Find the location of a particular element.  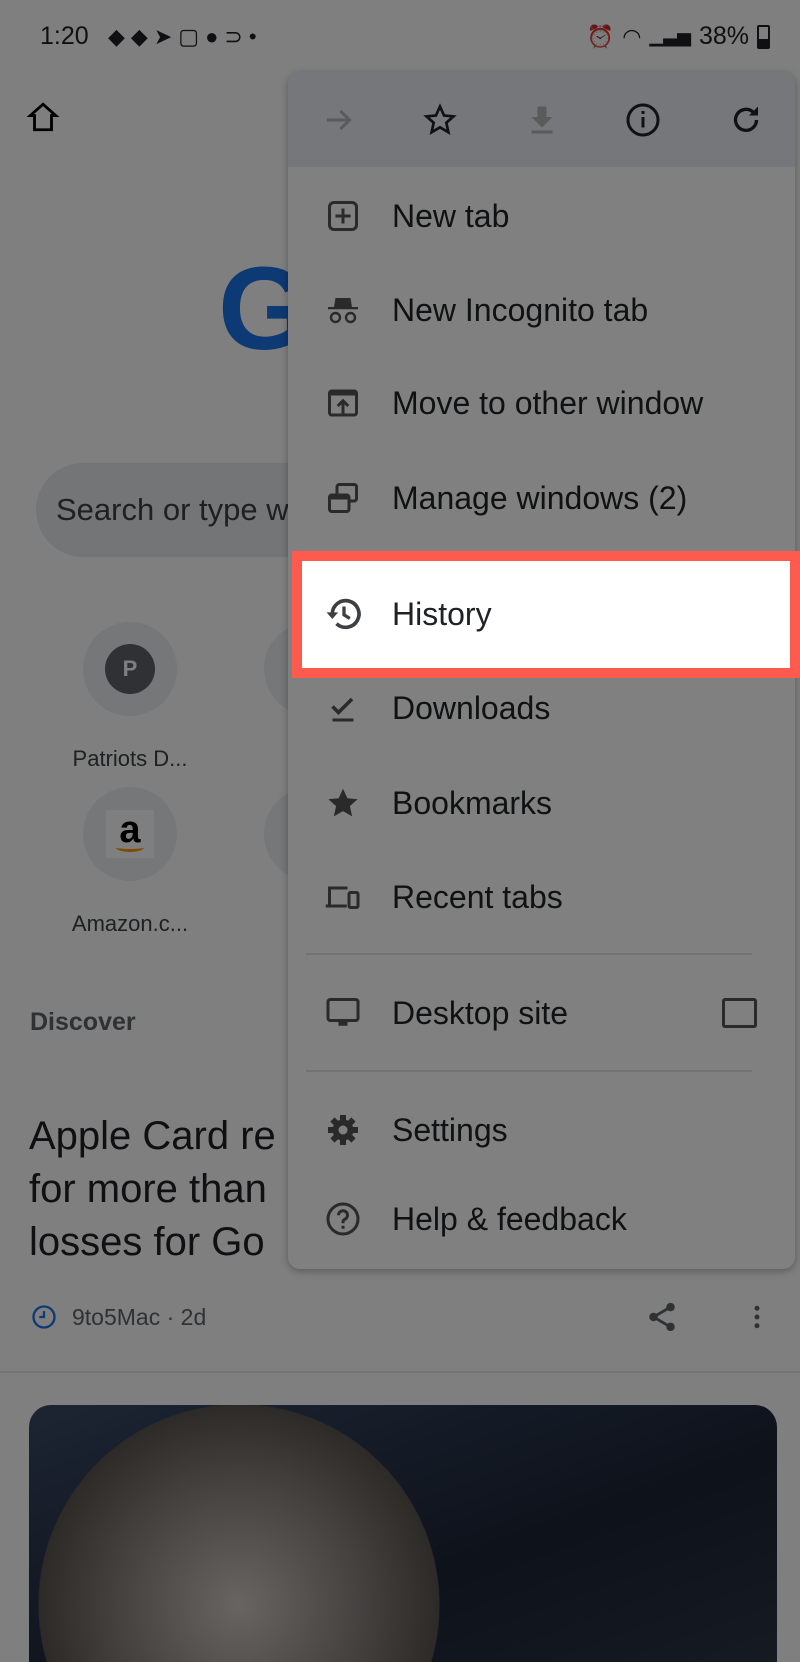

menu-item-help-feedback: Help & feedback is located at coordinates (541, 1219).